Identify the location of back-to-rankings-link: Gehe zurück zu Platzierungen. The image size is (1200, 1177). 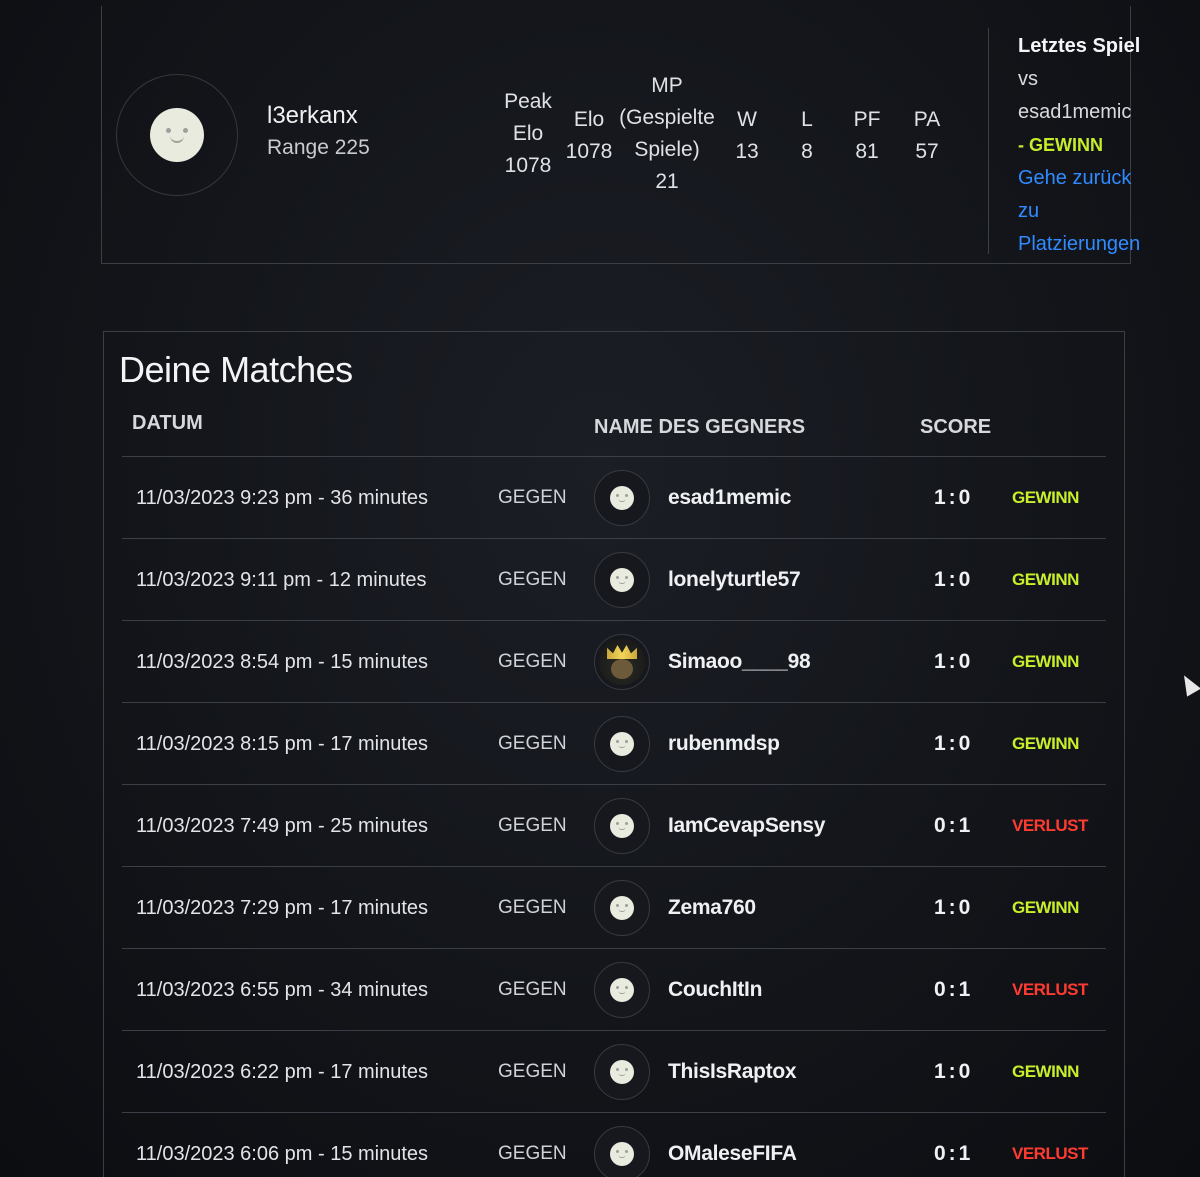
(1088, 211).